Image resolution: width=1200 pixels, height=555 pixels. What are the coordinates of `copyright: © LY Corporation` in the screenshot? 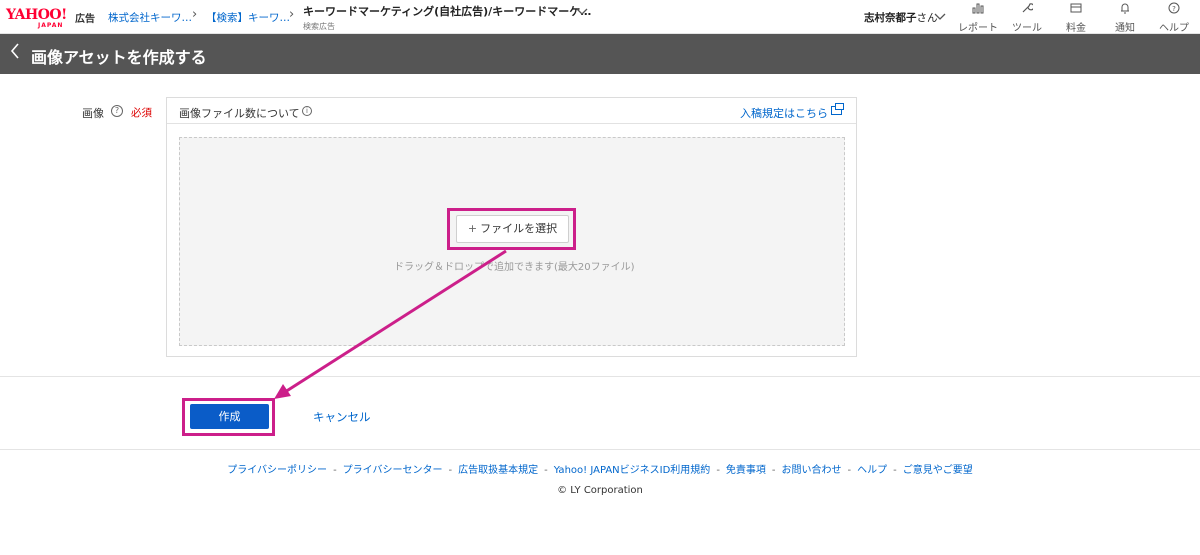 It's located at (600, 490).